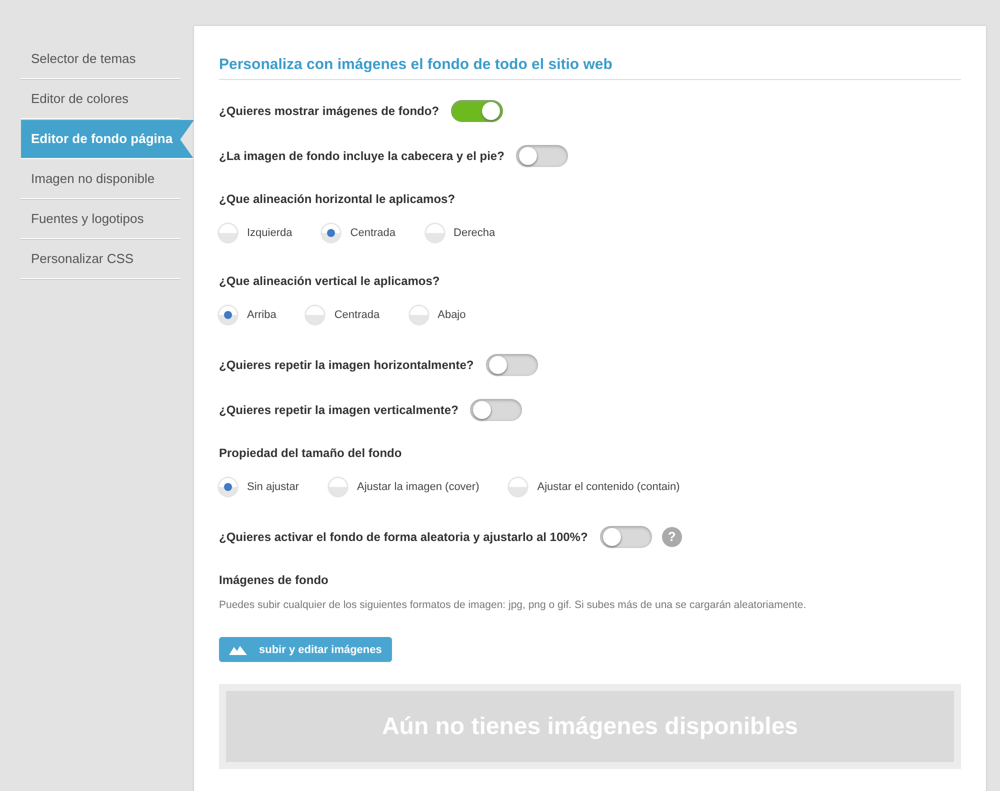 This screenshot has width=1000, height=791. I want to click on sidebar-item: Imagen no disponible, so click(100, 179).